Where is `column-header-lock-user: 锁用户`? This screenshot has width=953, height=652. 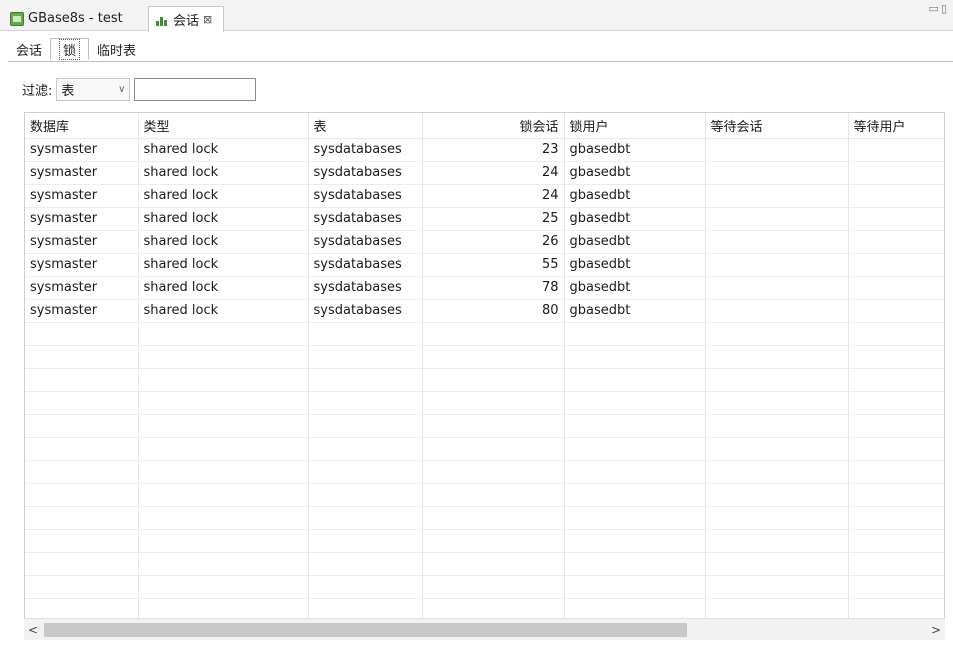
column-header-lock-user: 锁用户 is located at coordinates (635, 126).